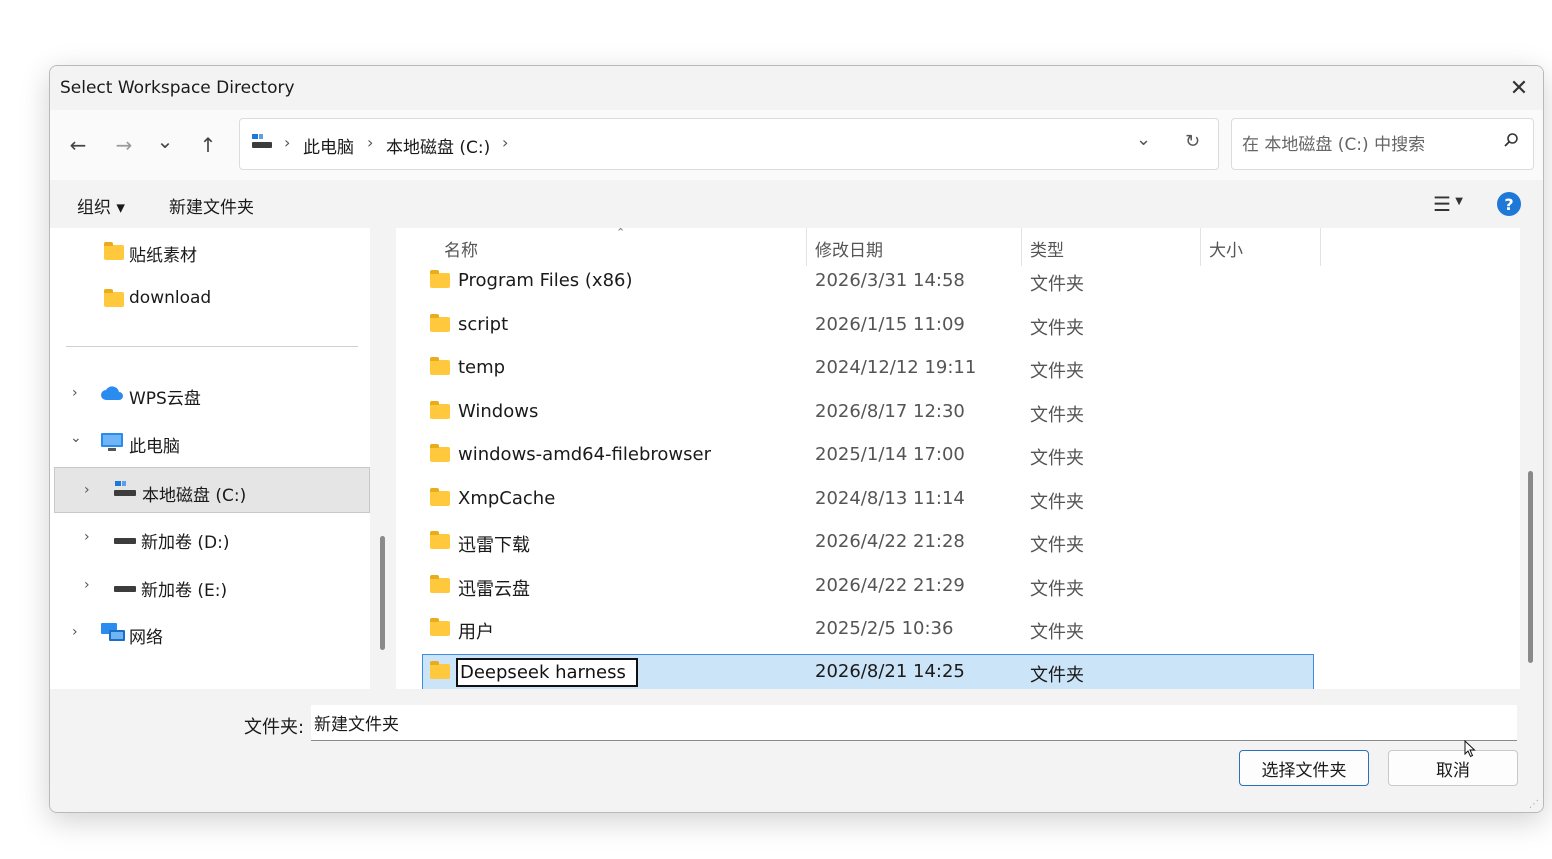 The width and height of the screenshot is (1552, 859). Describe the element at coordinates (547, 672) in the screenshot. I see `rename-input` at that location.